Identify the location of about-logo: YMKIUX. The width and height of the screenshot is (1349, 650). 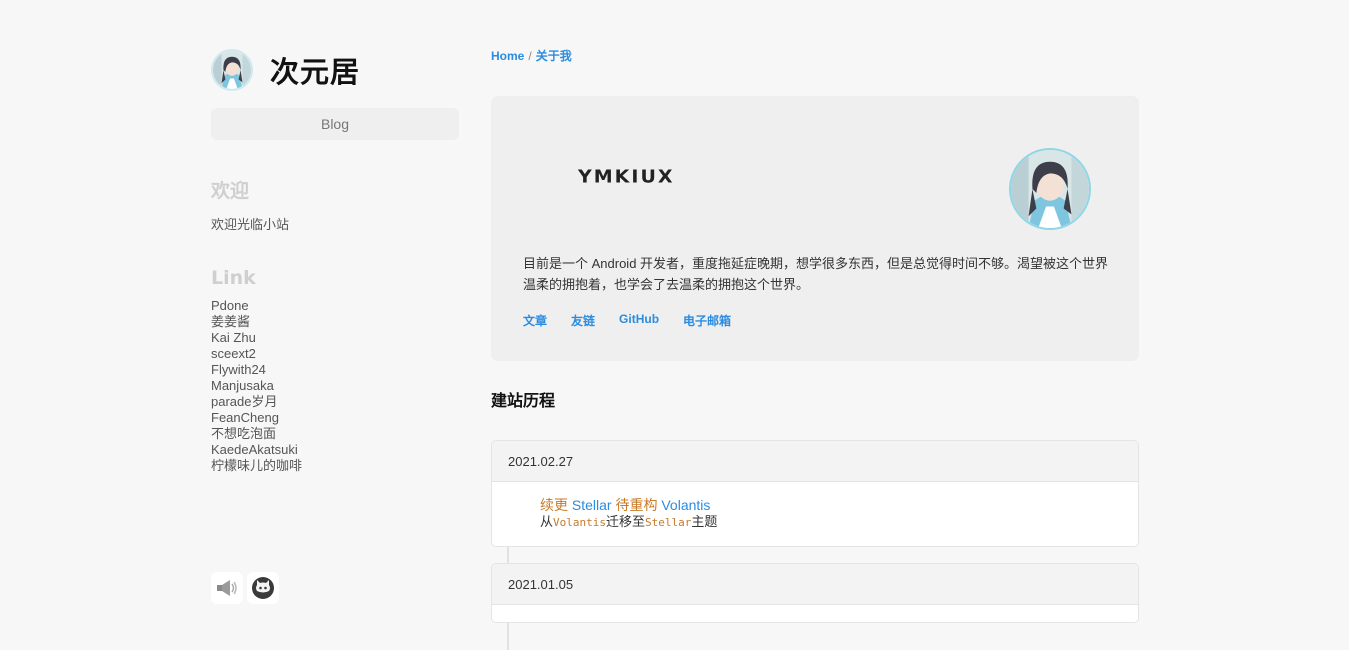
(626, 177).